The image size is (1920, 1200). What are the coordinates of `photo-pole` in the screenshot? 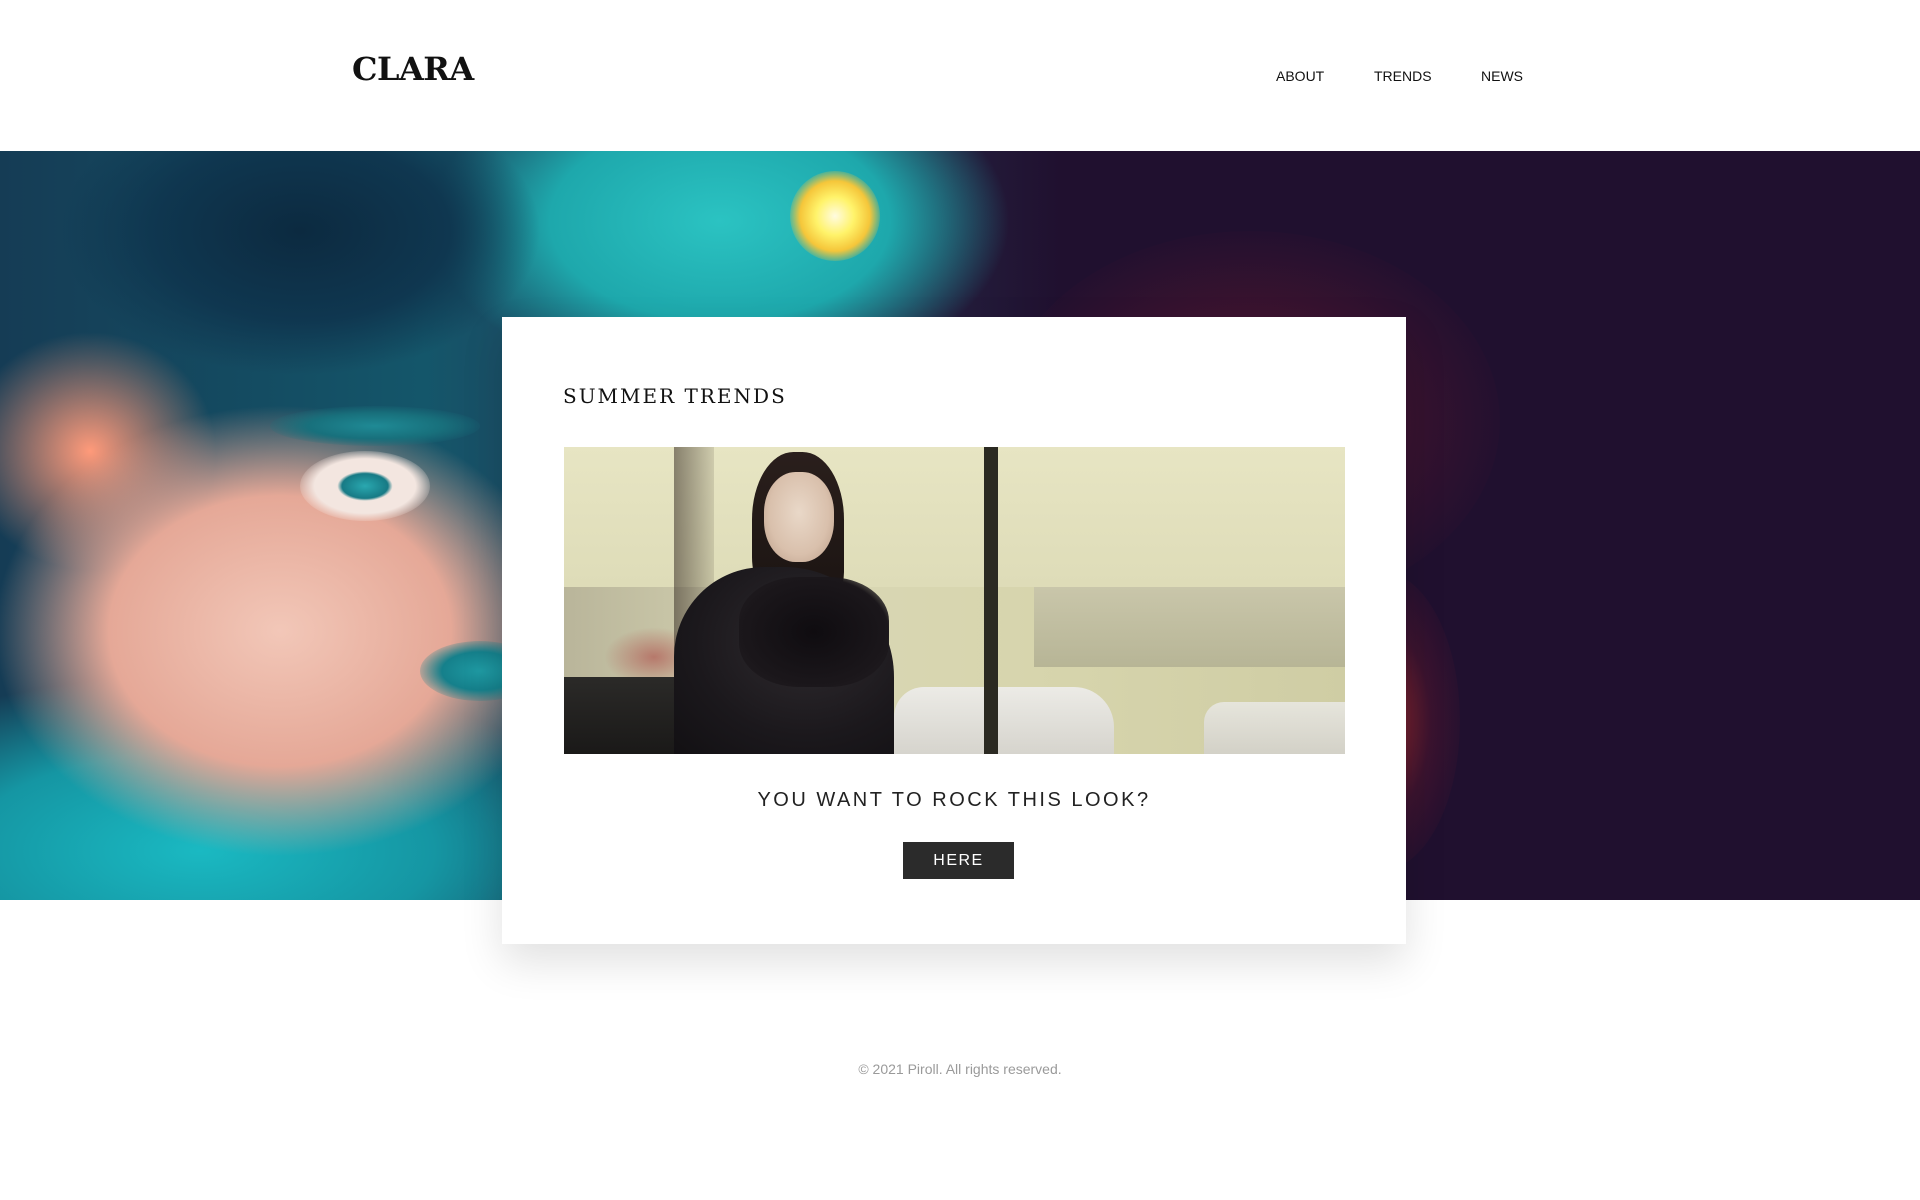 It's located at (991, 600).